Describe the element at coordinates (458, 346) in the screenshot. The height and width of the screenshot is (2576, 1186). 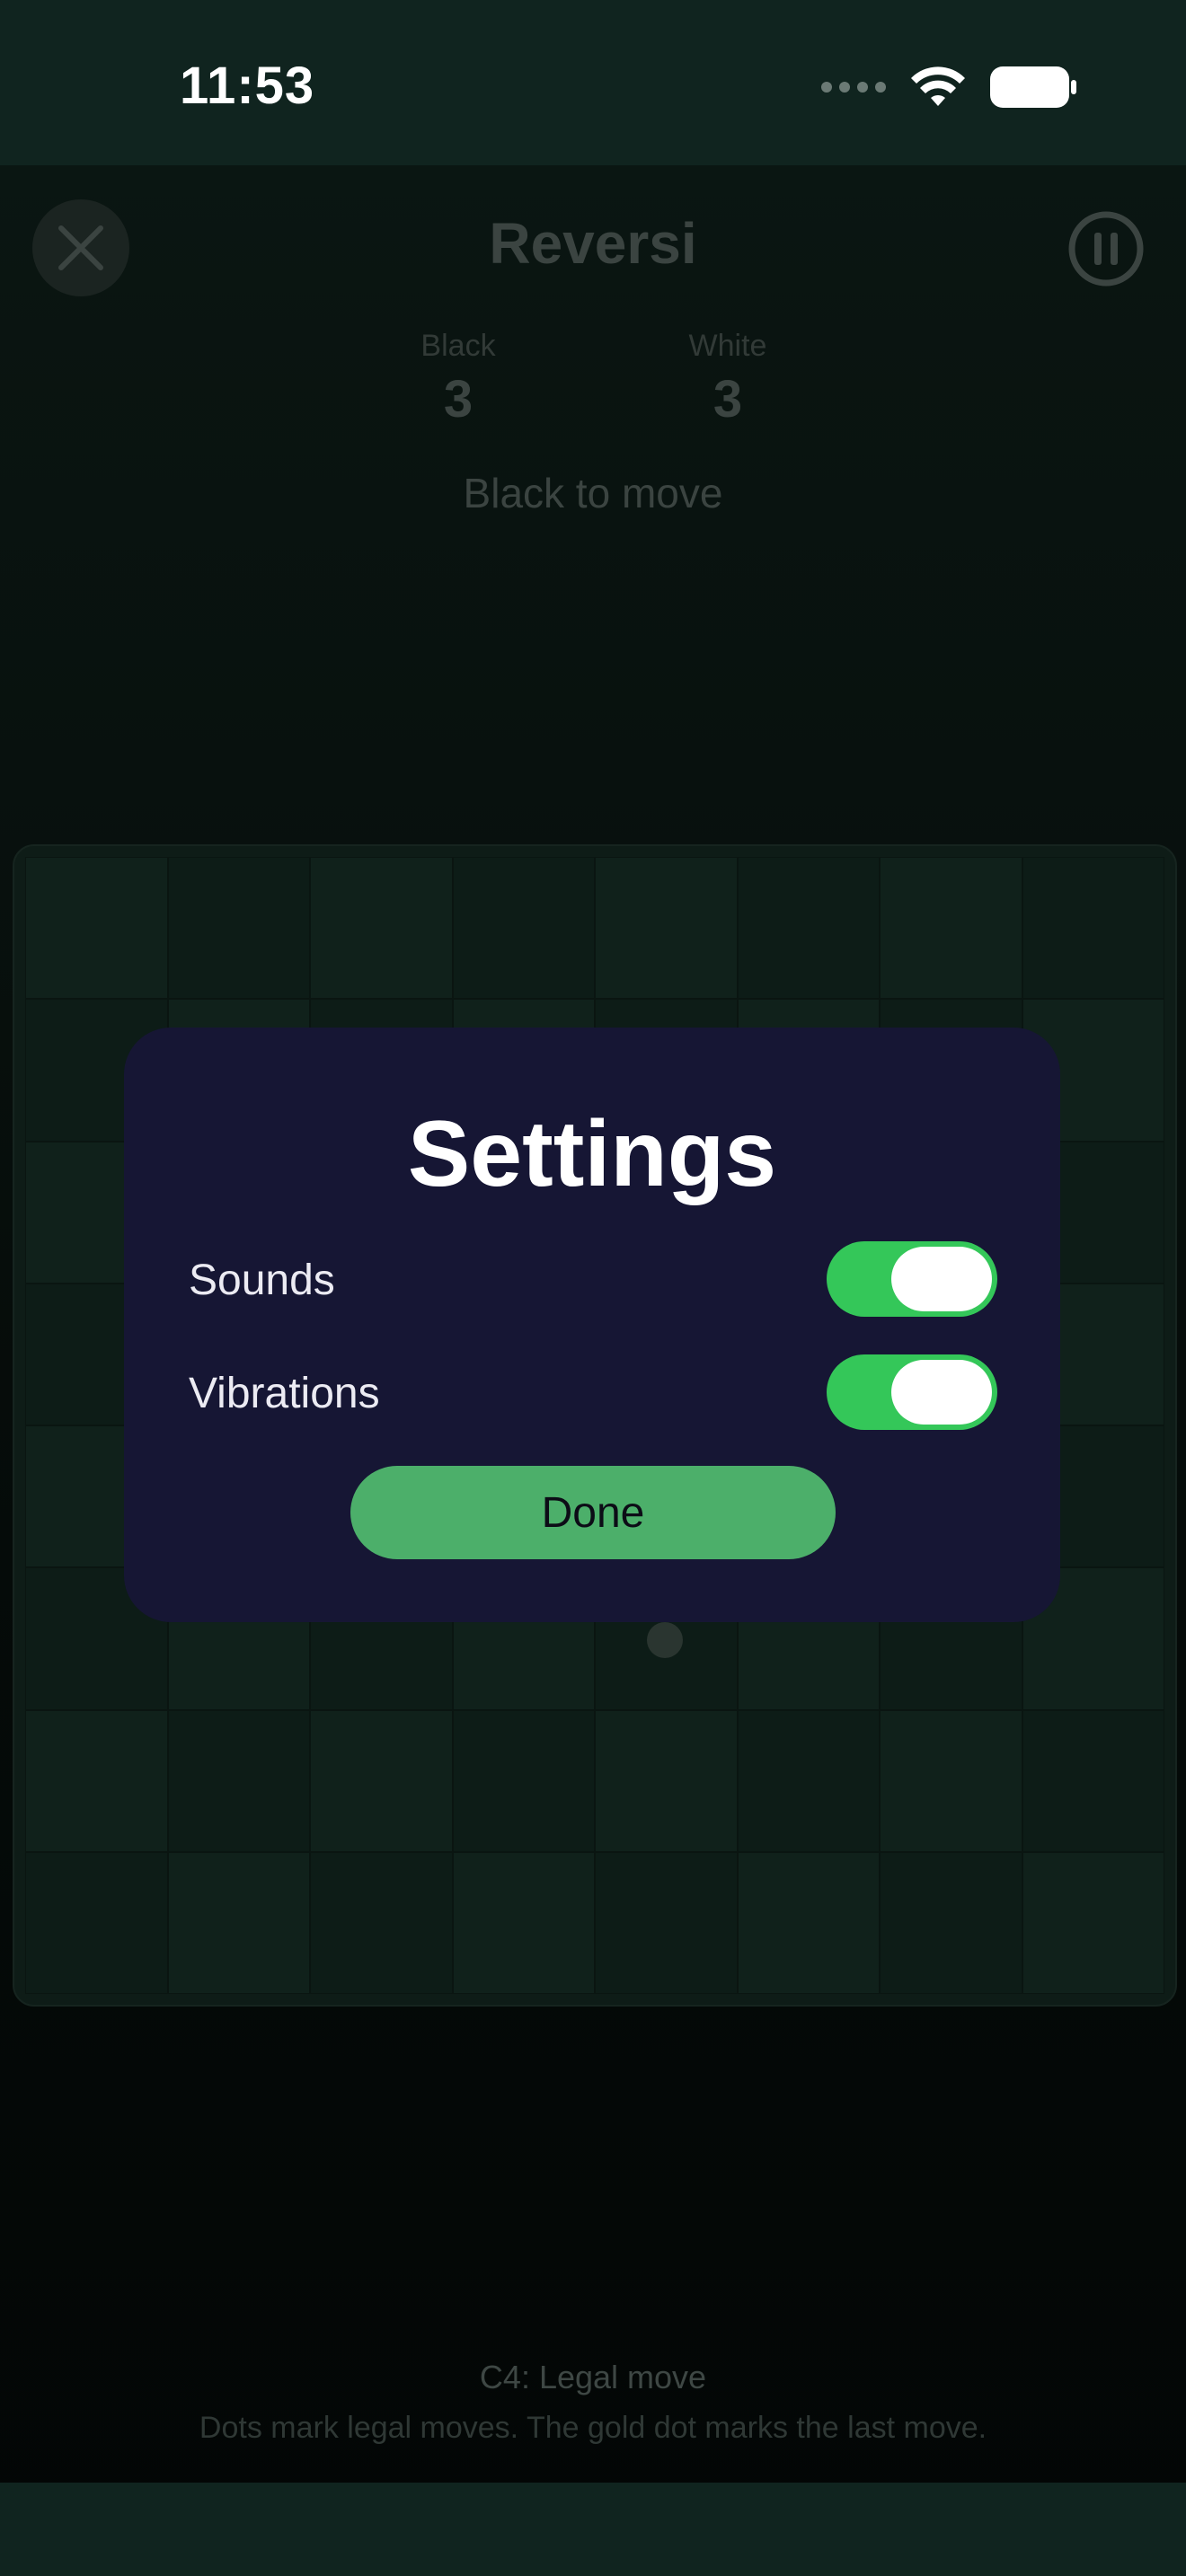
I see `black-score-label: Black` at that location.